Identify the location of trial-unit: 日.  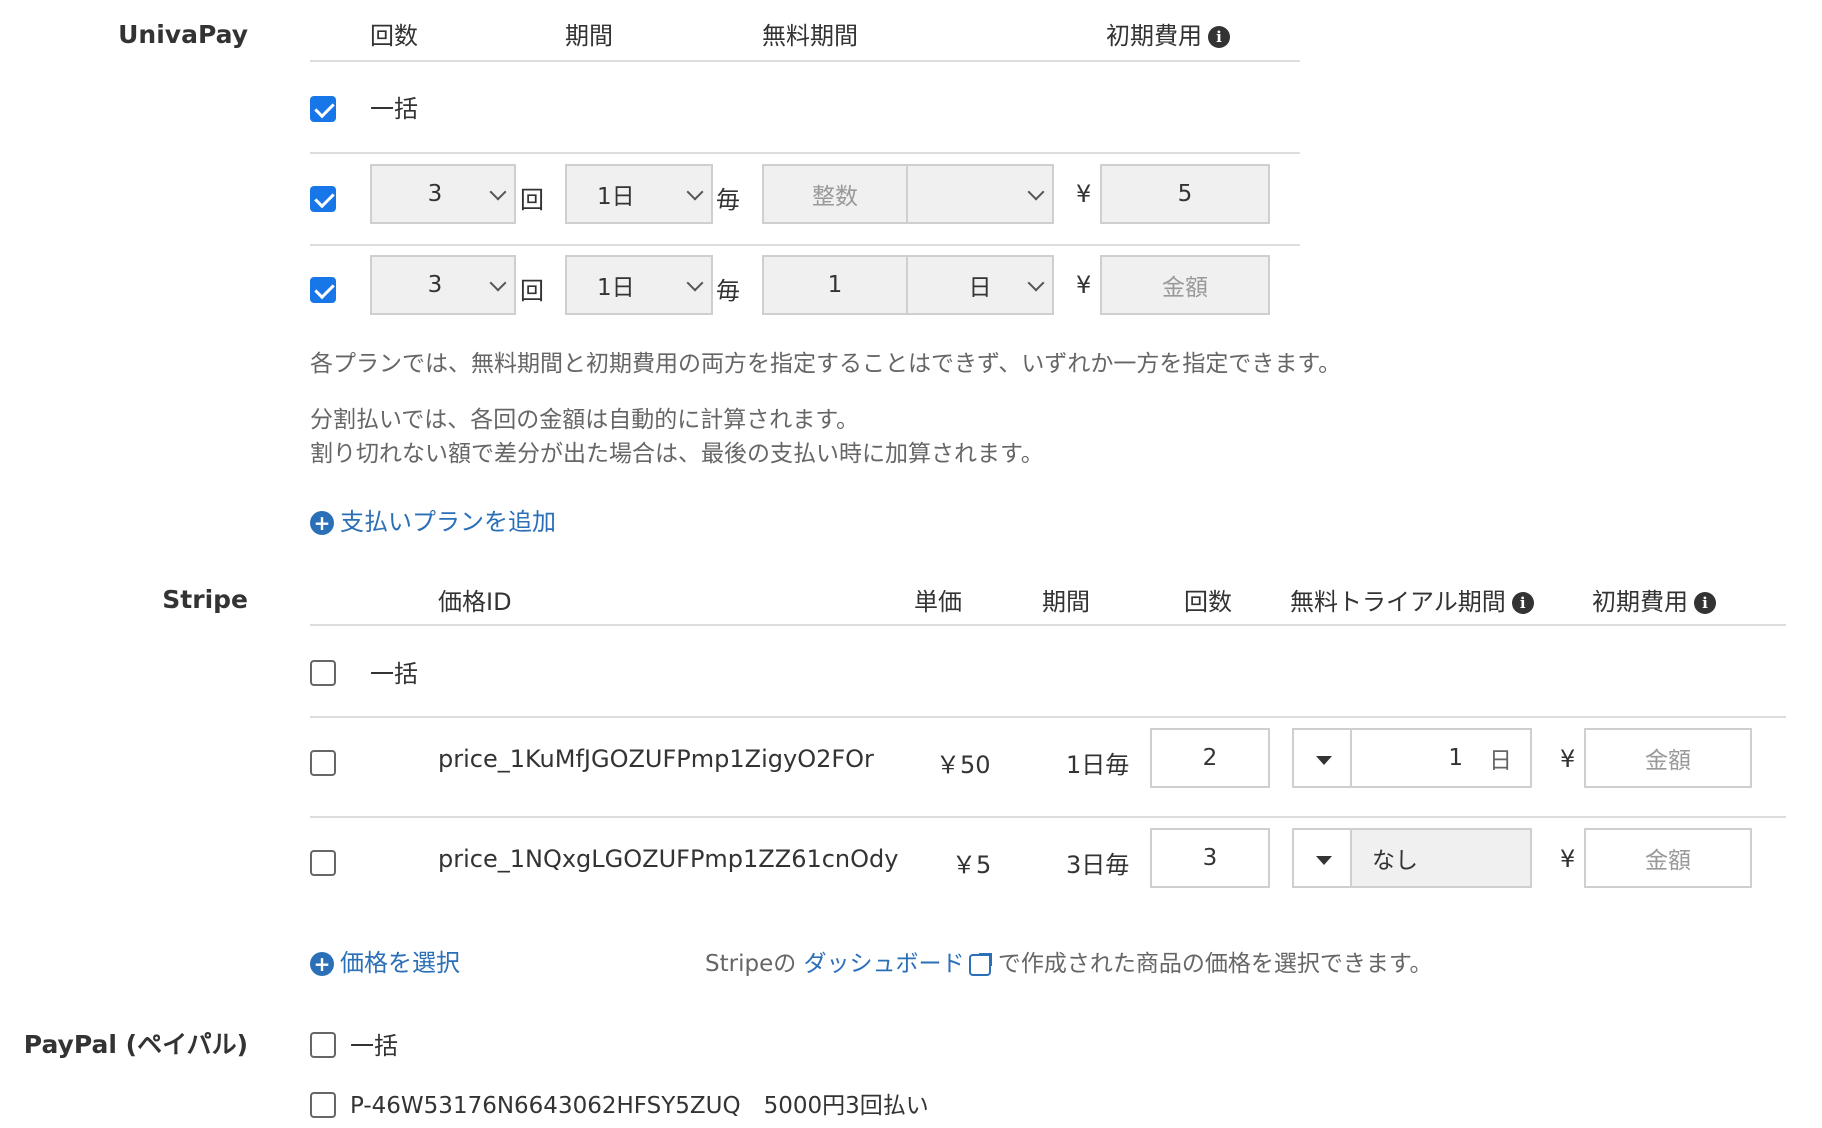
(1500, 761).